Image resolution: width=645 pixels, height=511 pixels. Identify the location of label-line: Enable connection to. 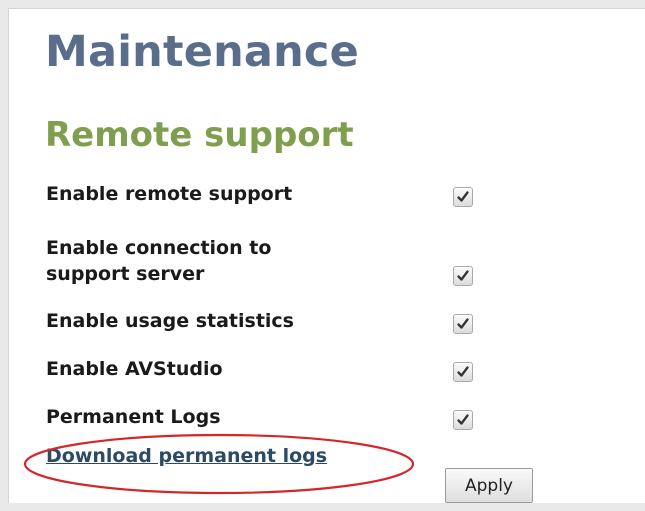
(159, 248).